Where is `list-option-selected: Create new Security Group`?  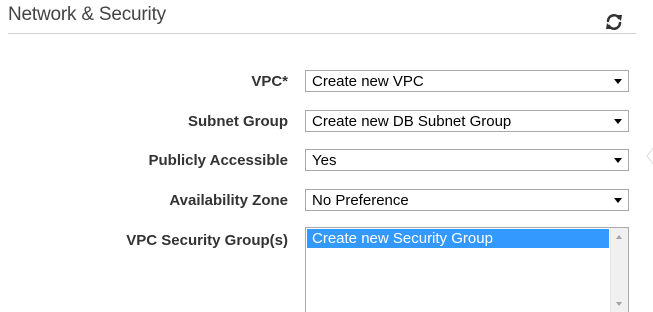 list-option-selected: Create new Security Group is located at coordinates (458, 238).